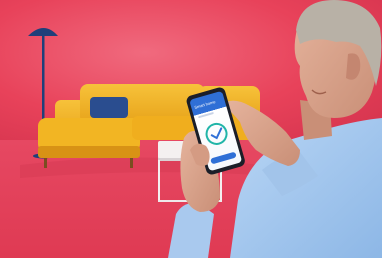  Describe the element at coordinates (109, 107) in the screenshot. I see `blue-cushion` at that location.